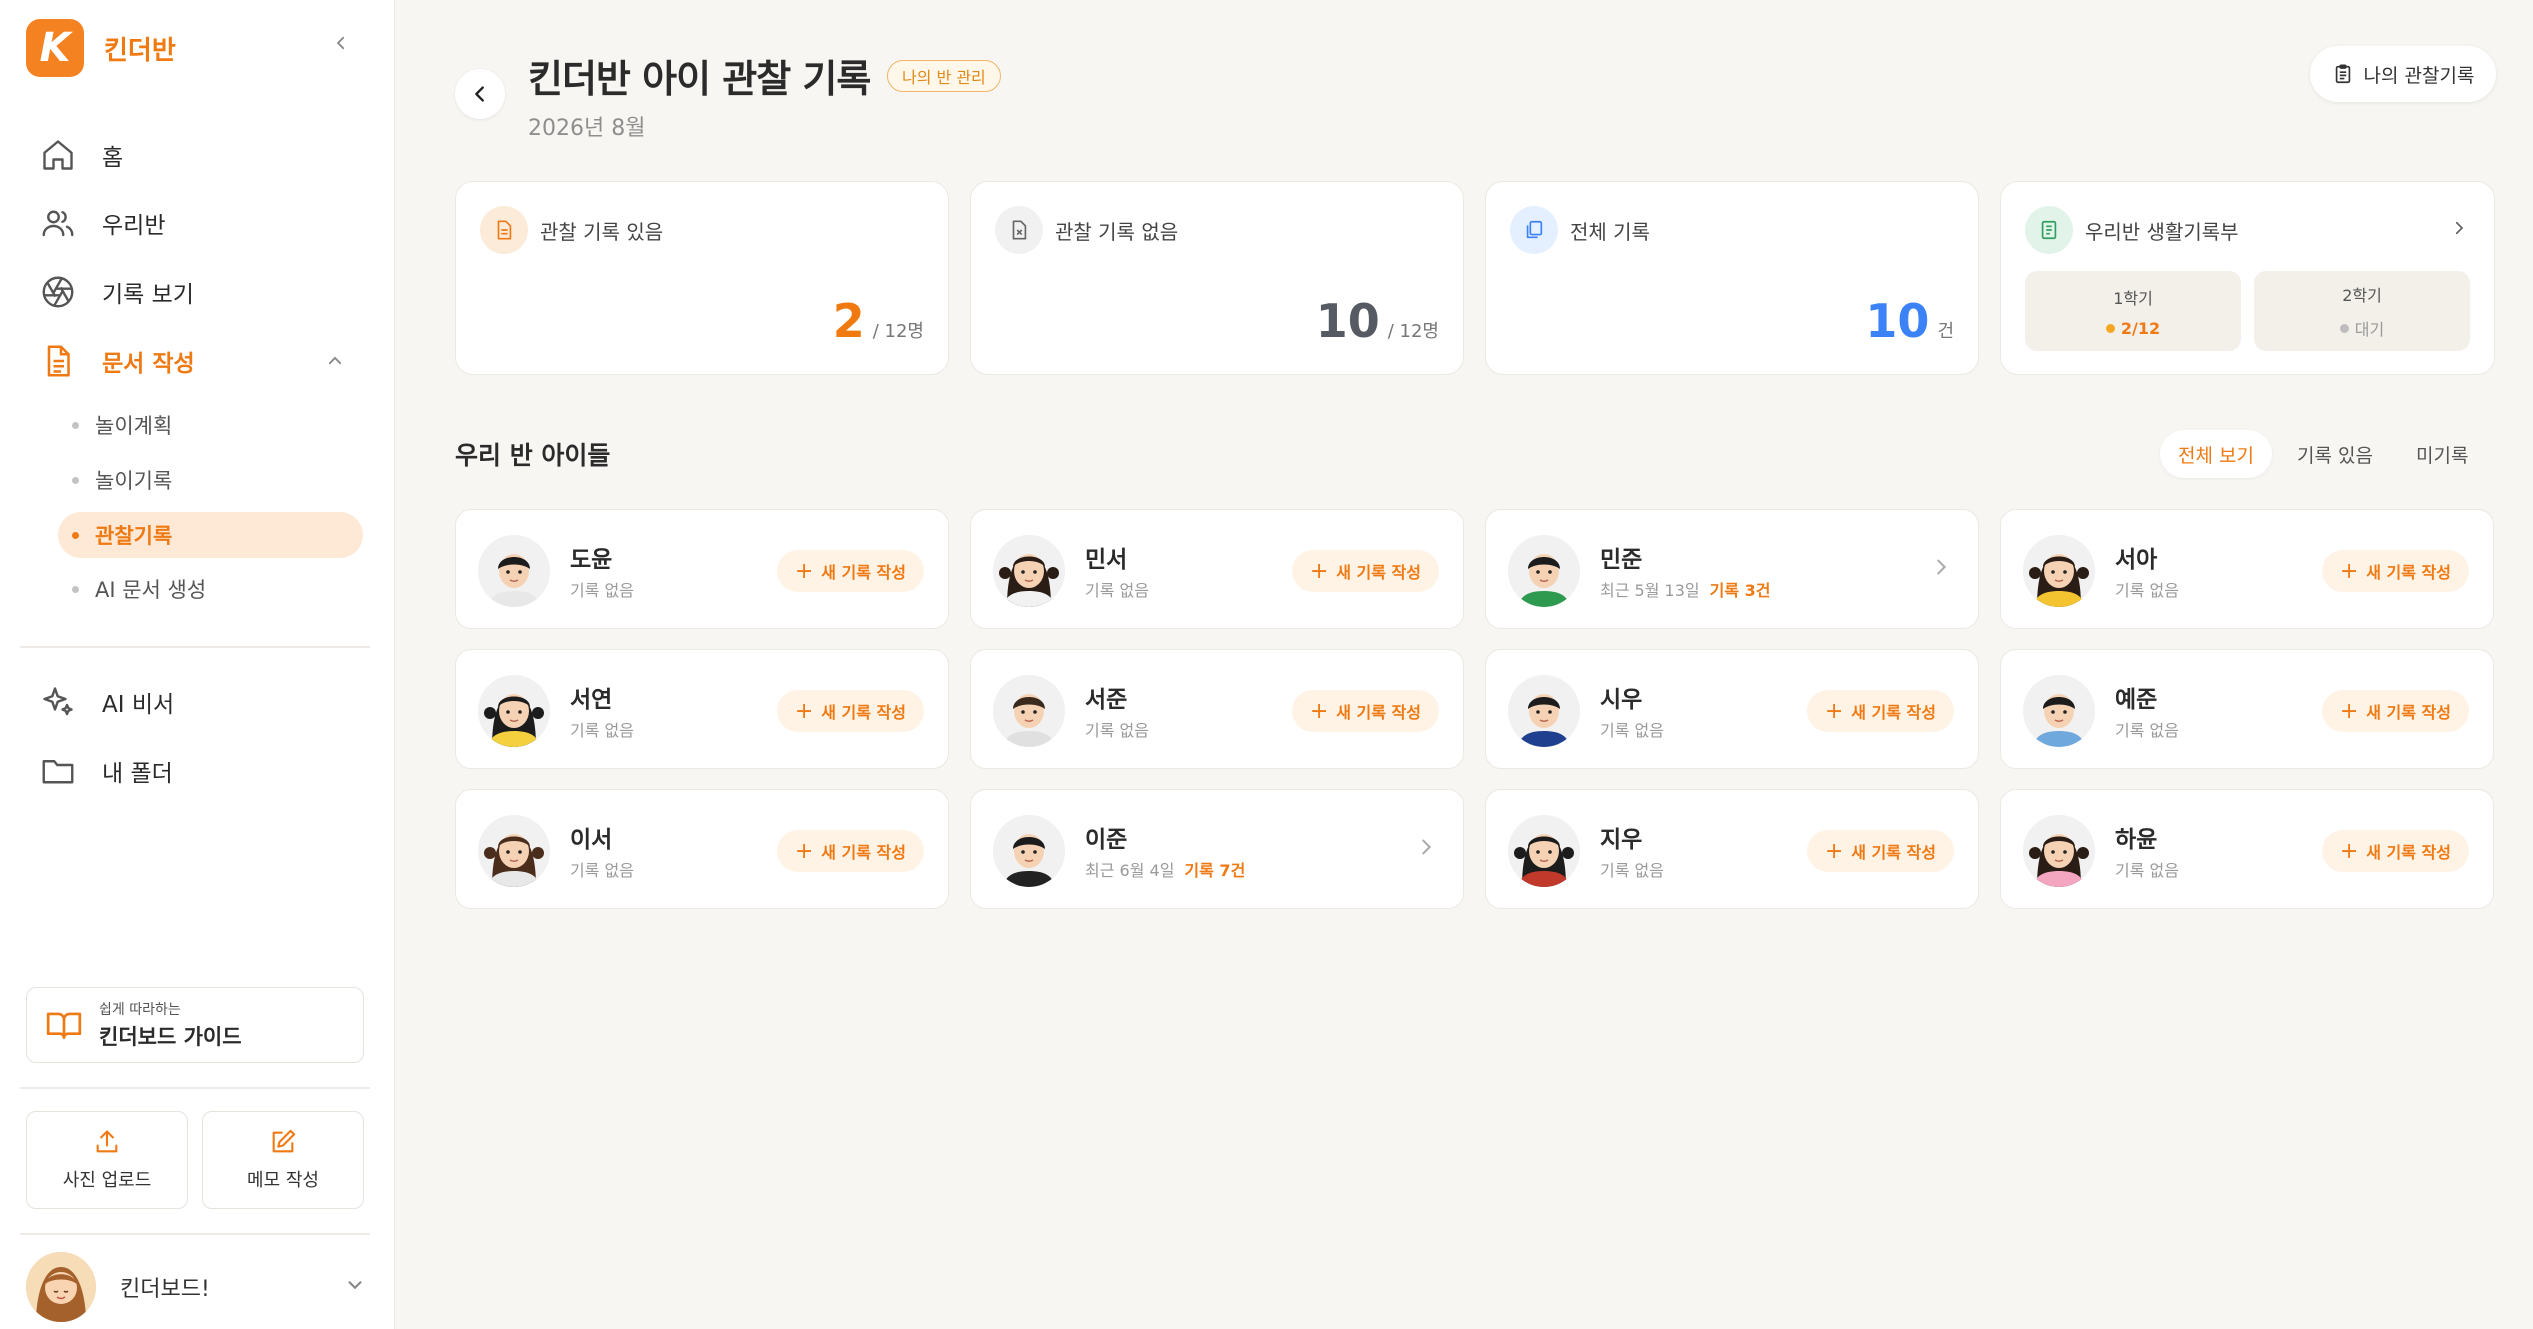  Describe the element at coordinates (2247, 278) in the screenshot. I see `record-book-card: 우리반 생활기록부 1학기 2/12 2학기 대기` at that location.